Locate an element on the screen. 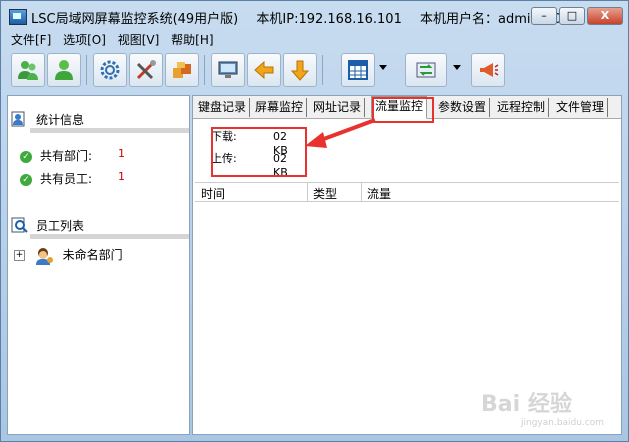  user-icon is located at coordinates (64, 70).